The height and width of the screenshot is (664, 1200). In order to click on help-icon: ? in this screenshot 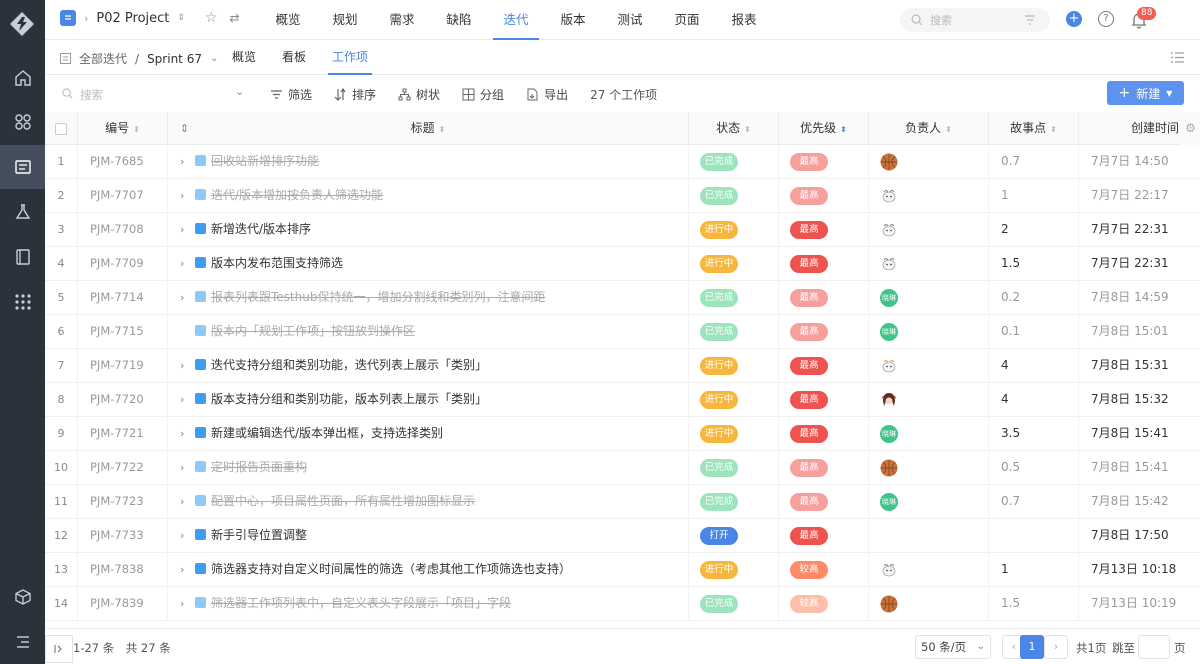, I will do `click(1106, 19)`.